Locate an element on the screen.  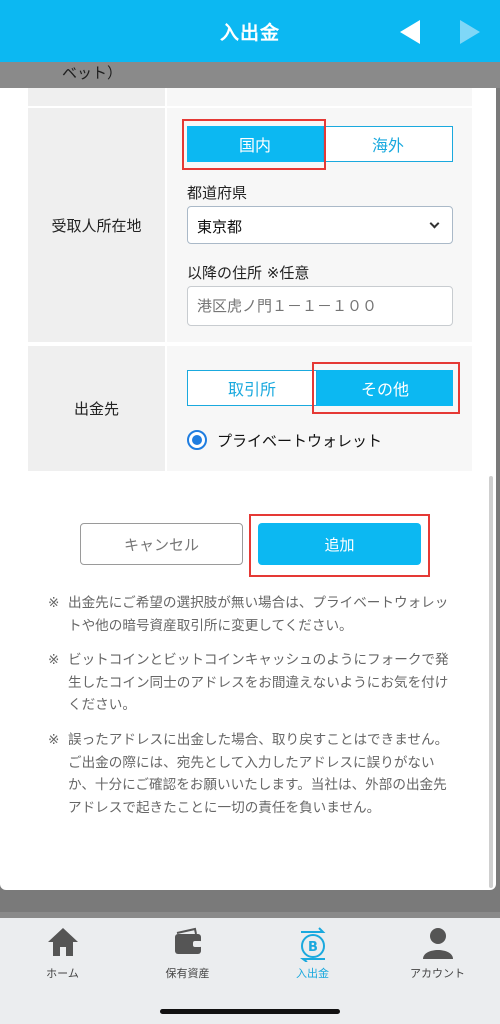
destination-label-cell: 出金先 is located at coordinates (96, 408).